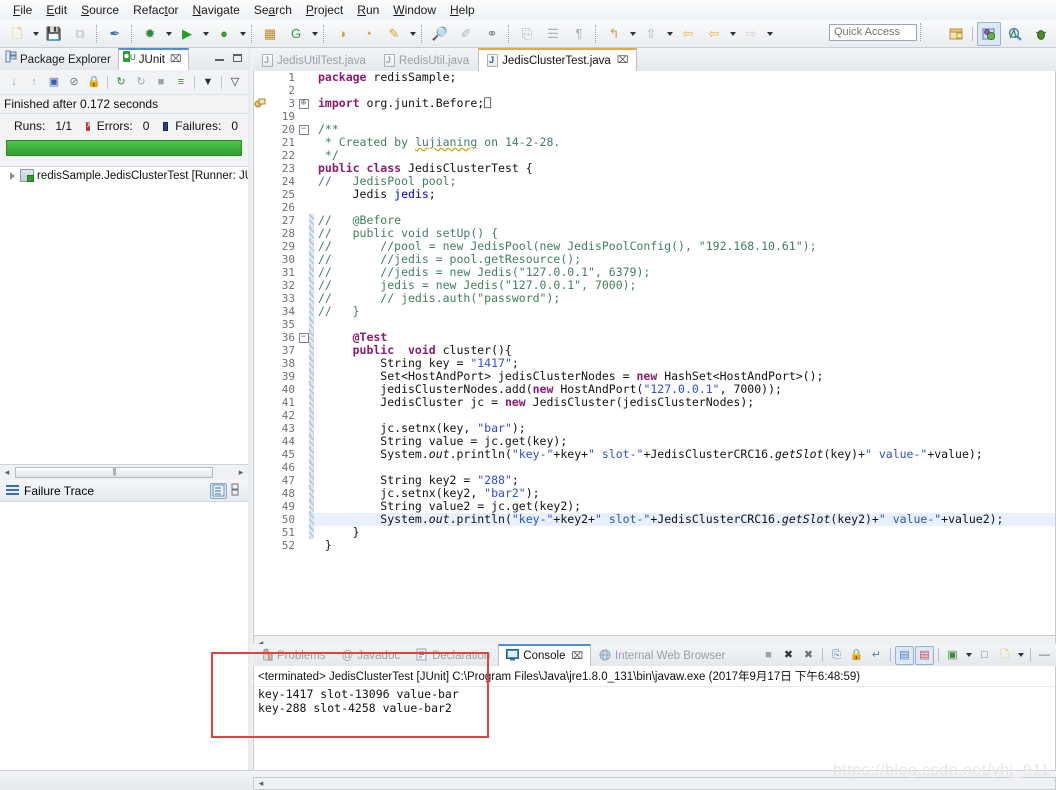 The width and height of the screenshot is (1056, 790). Describe the element at coordinates (651, 34) in the screenshot. I see `up-arrow-icon: ⇧` at that location.